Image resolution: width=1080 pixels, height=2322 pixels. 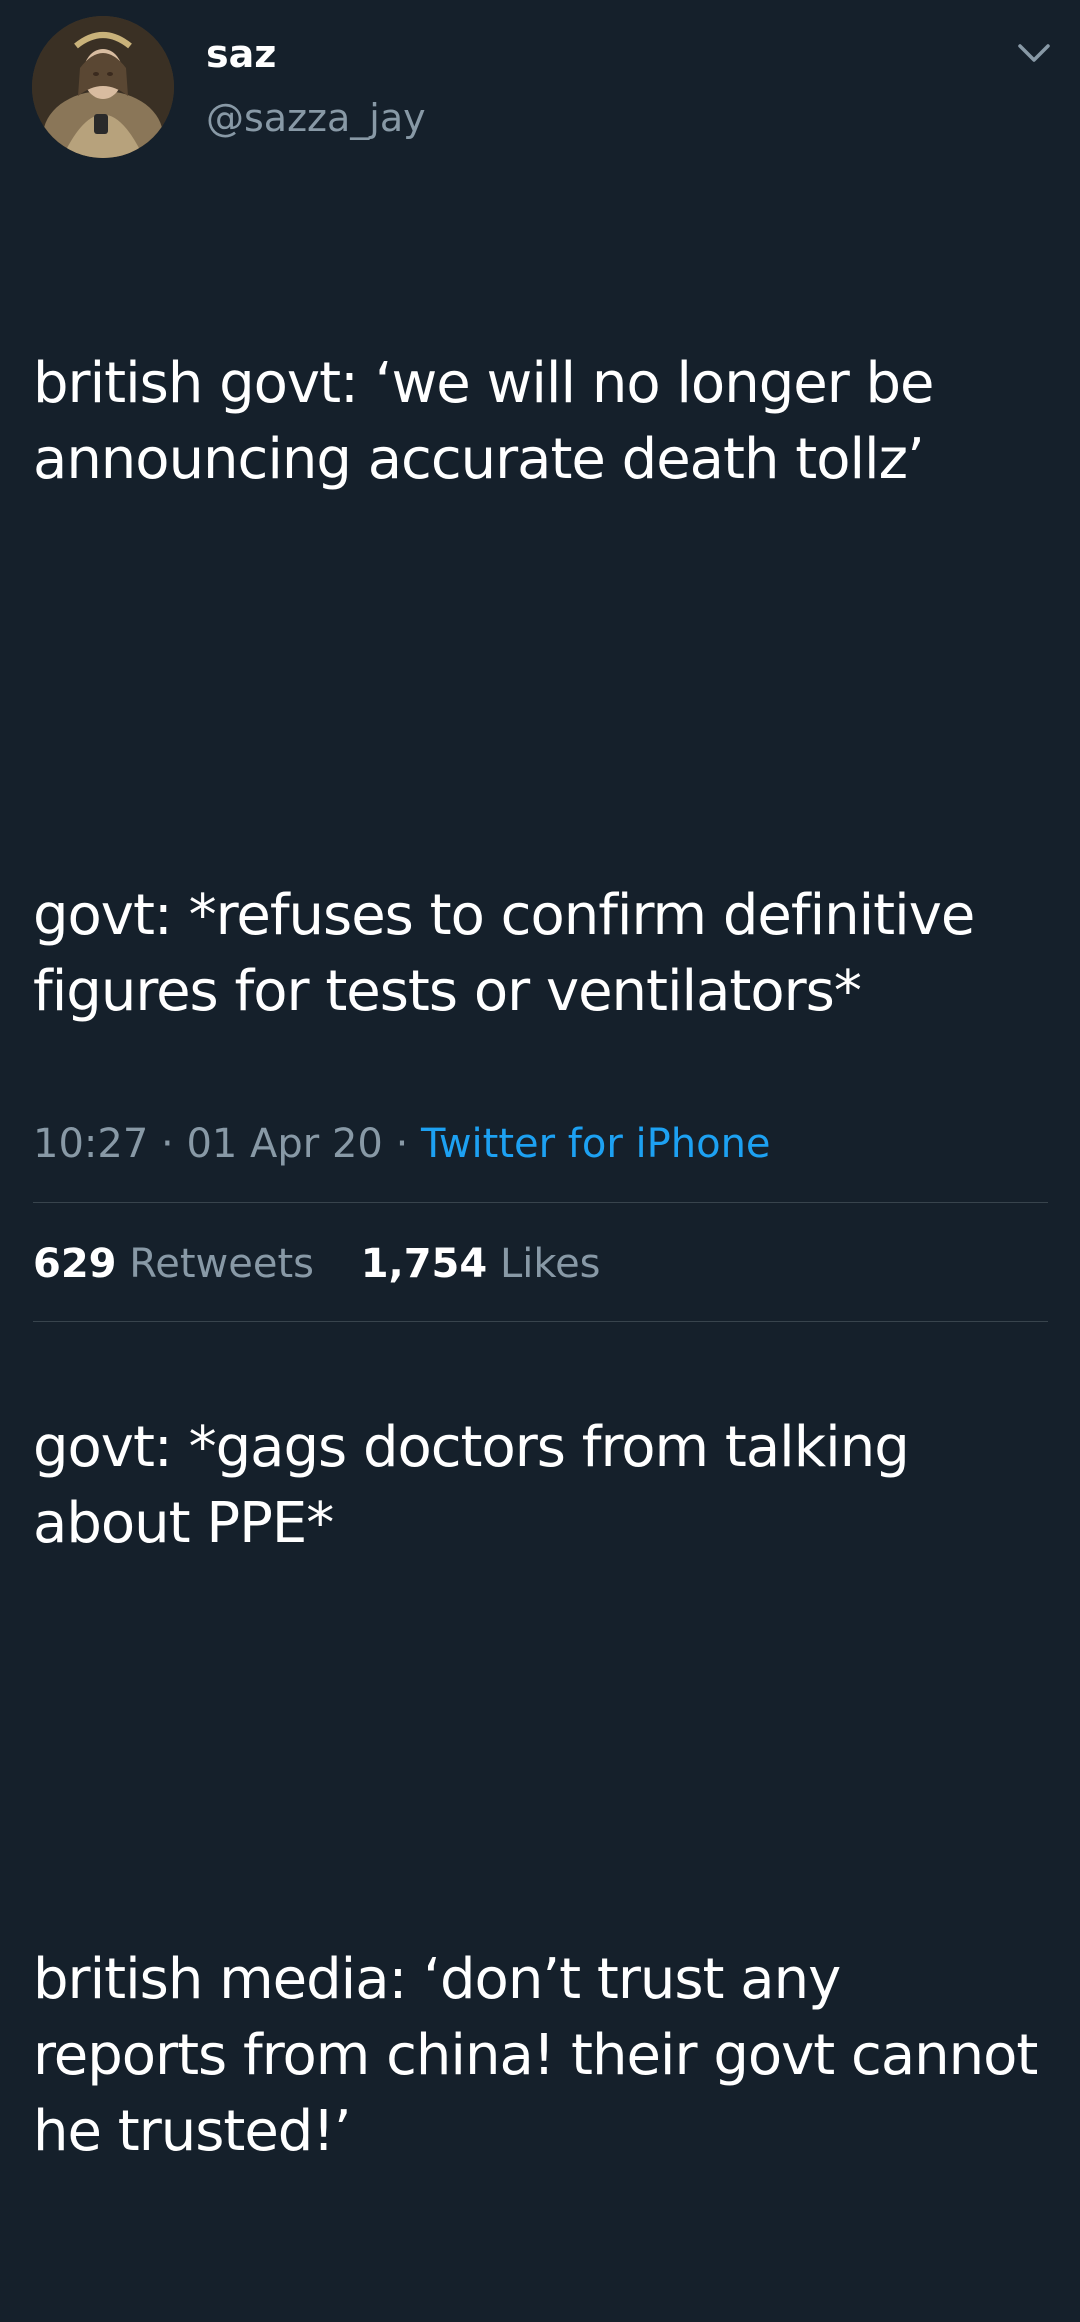 What do you see at coordinates (550, 1264) in the screenshot?
I see `likes-label: Likes` at bounding box center [550, 1264].